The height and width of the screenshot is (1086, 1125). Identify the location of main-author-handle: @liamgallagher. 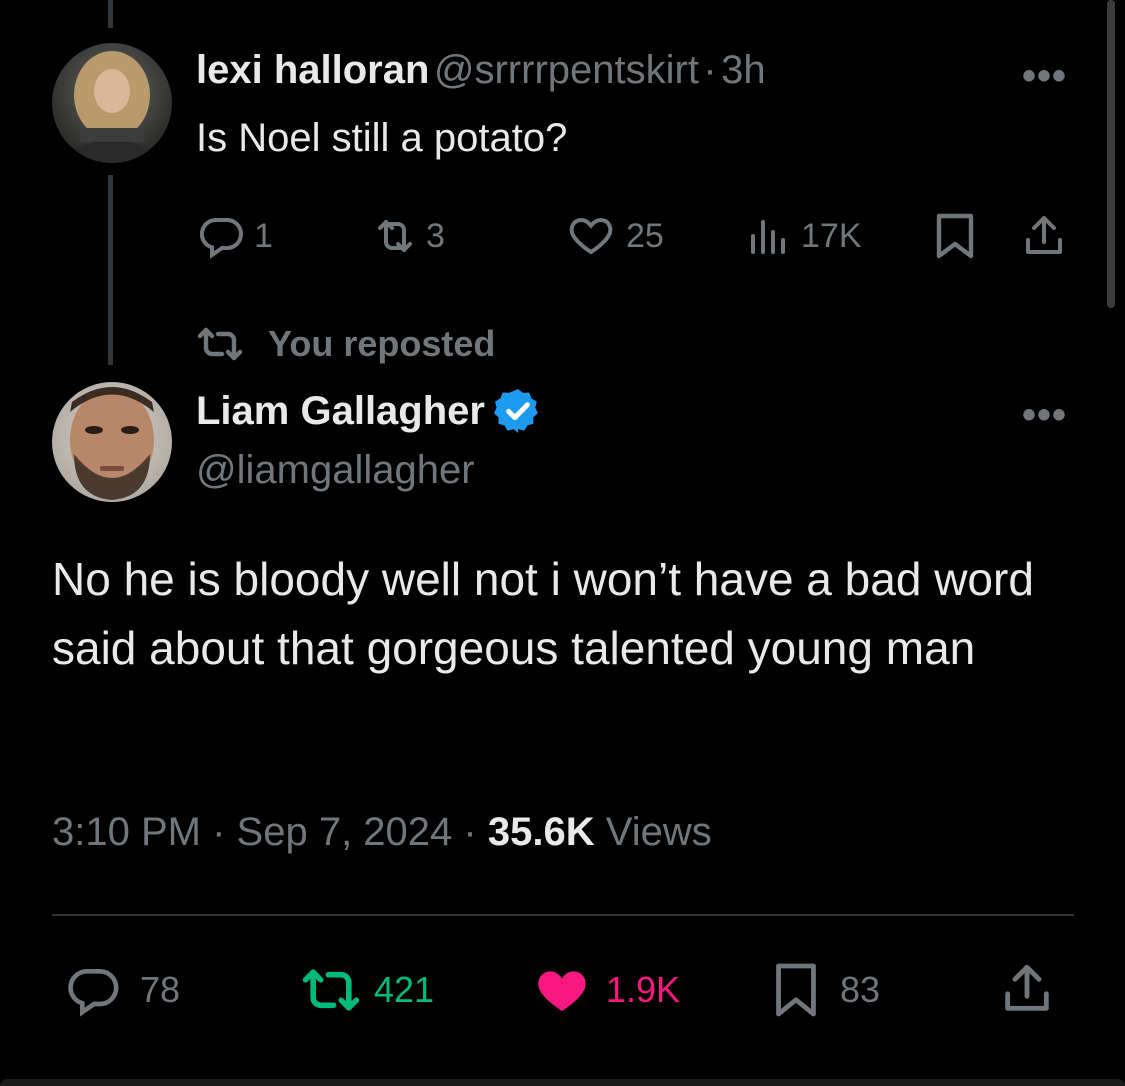
(335, 470).